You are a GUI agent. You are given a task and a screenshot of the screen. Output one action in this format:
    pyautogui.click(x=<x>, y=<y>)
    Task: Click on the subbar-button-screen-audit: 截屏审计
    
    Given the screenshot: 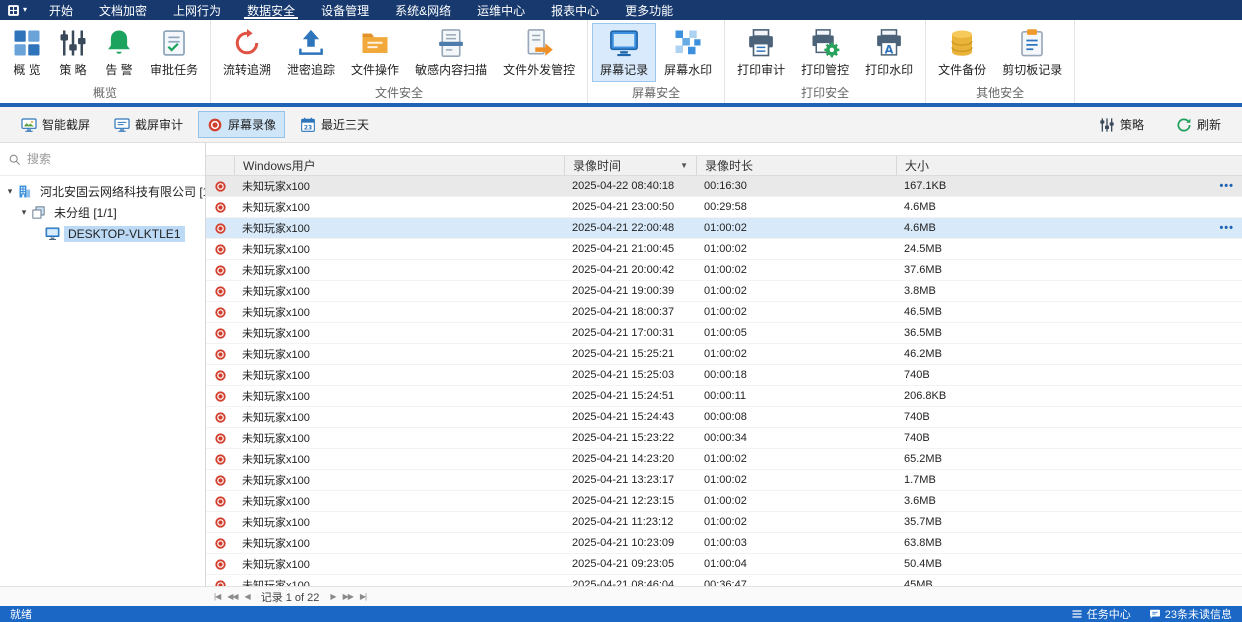 What is the action you would take?
    pyautogui.click(x=148, y=124)
    